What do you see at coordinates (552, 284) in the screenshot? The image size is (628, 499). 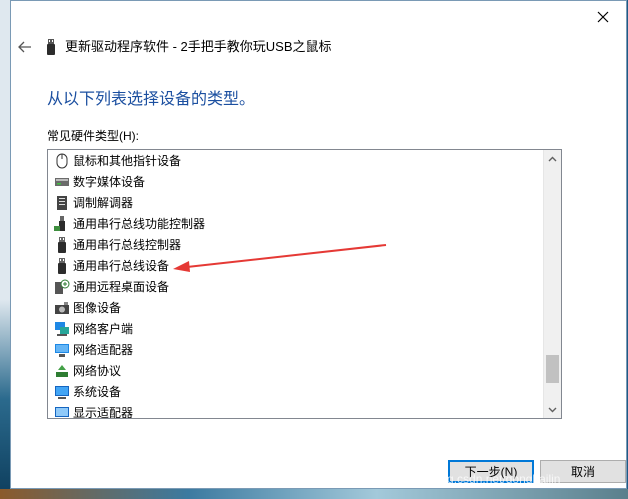 I see `vertical-scrollbar` at bounding box center [552, 284].